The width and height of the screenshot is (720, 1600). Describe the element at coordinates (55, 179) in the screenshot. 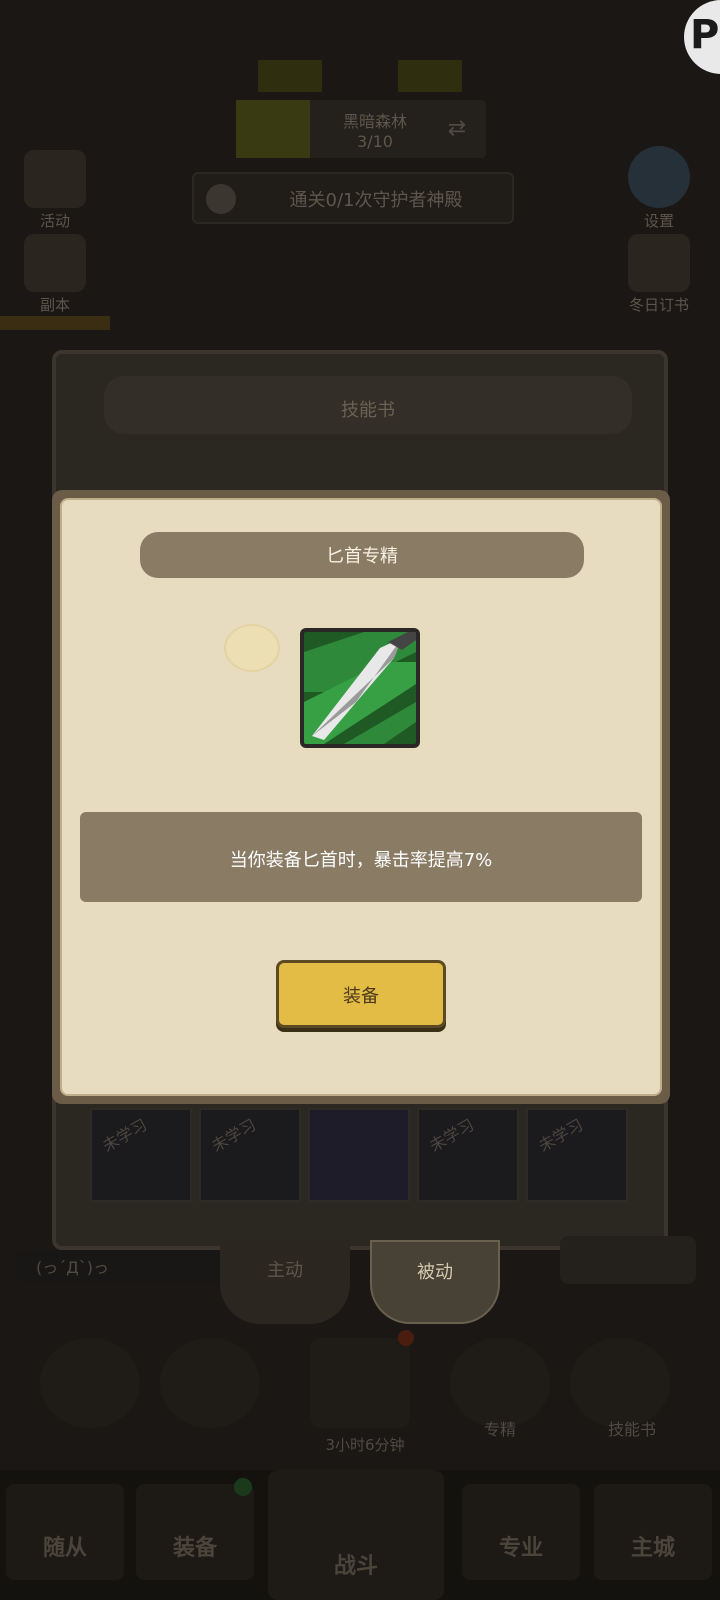

I see `event-chest-icon` at that location.